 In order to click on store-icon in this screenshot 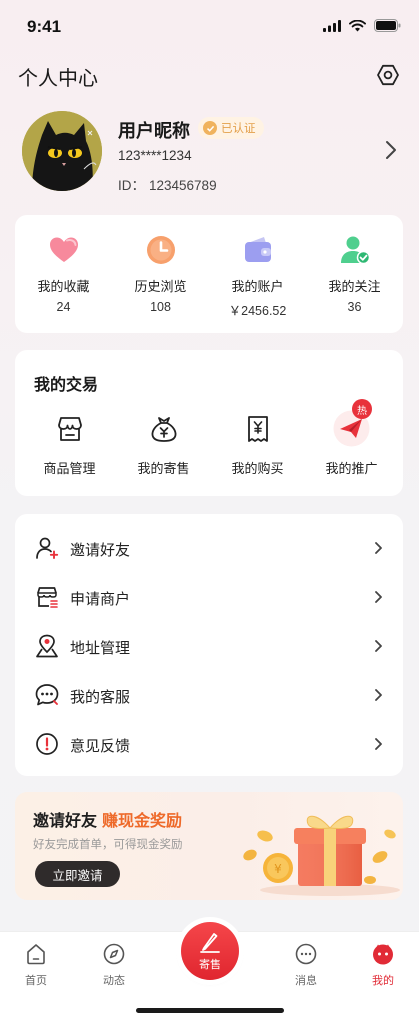, I will do `click(69, 428)`.